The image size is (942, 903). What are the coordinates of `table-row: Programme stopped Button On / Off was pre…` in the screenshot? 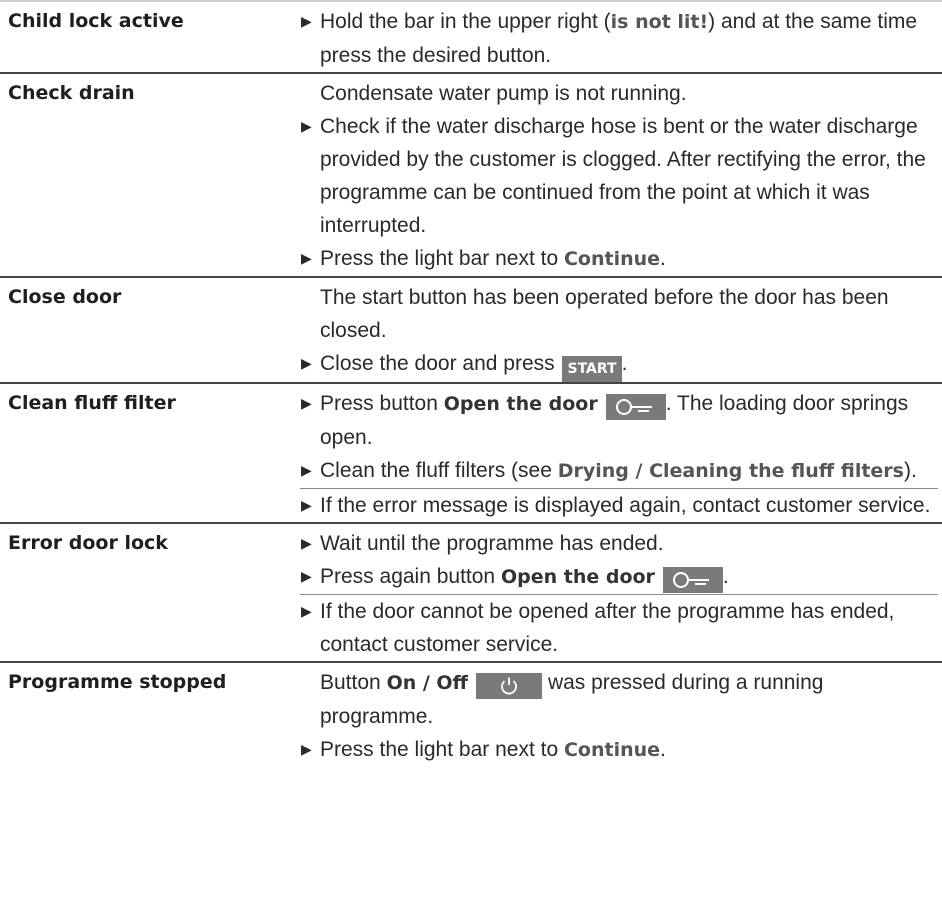 It's located at (471, 715).